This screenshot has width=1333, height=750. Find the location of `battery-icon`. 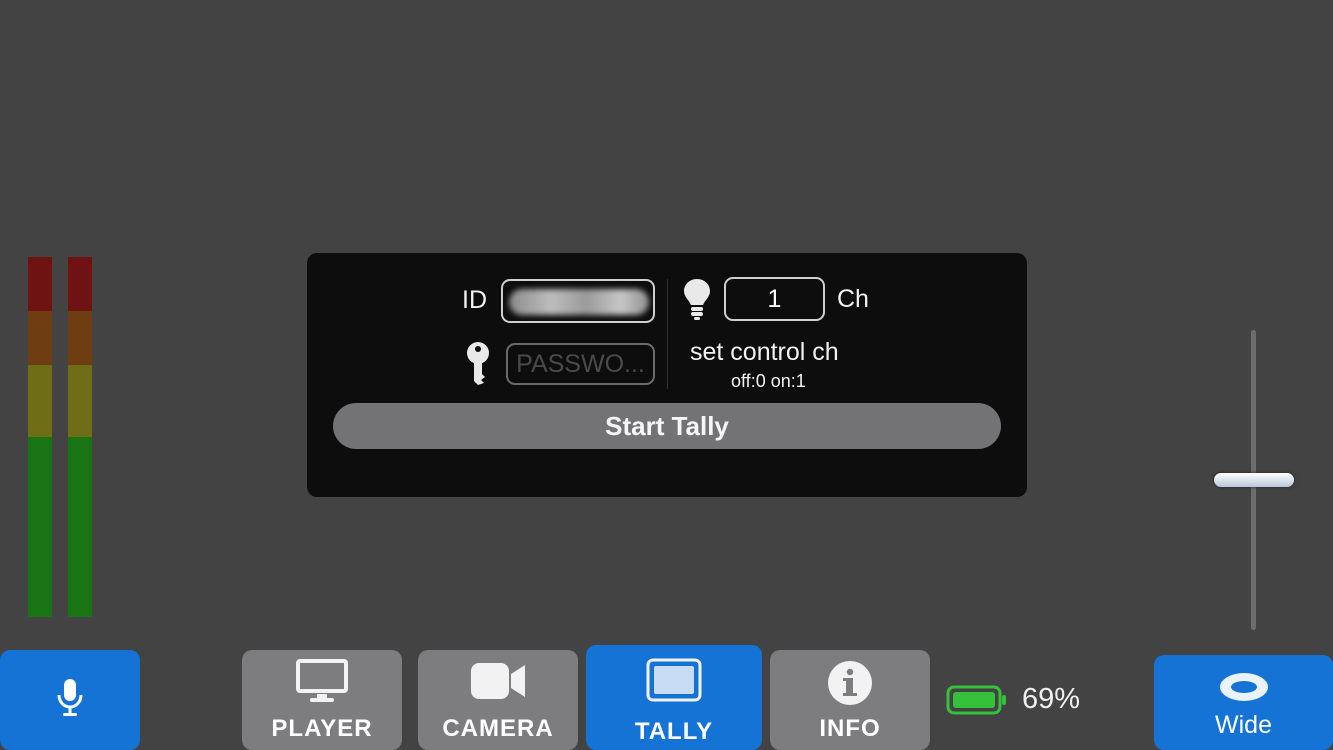

battery-icon is located at coordinates (977, 702).